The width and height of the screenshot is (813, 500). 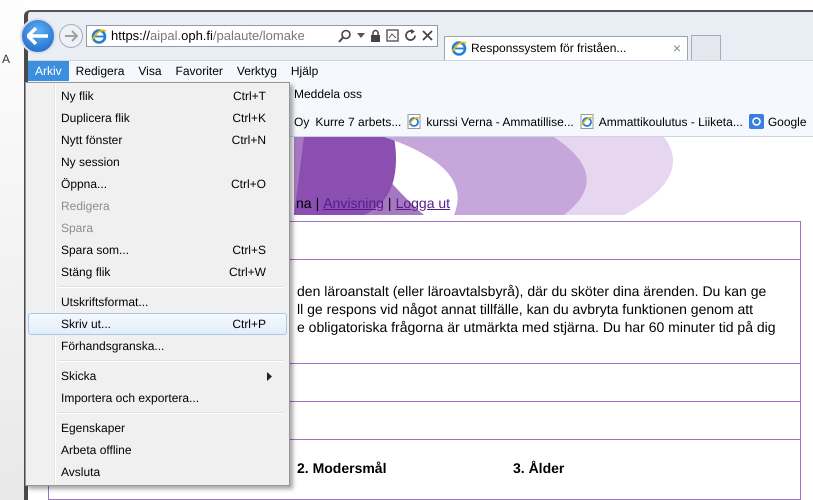 What do you see at coordinates (157, 472) in the screenshot?
I see `menu-item: Avsluta` at bounding box center [157, 472].